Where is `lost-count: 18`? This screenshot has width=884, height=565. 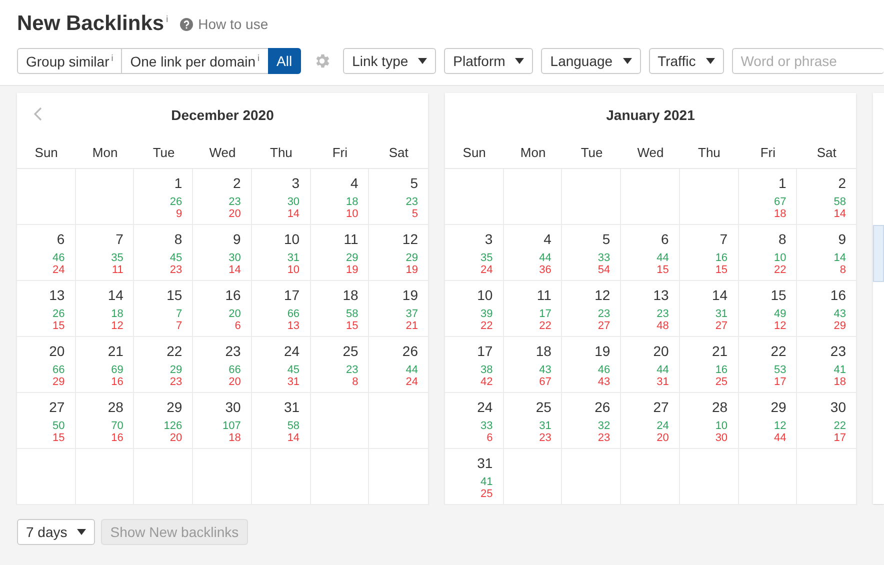 lost-count: 18 is located at coordinates (840, 382).